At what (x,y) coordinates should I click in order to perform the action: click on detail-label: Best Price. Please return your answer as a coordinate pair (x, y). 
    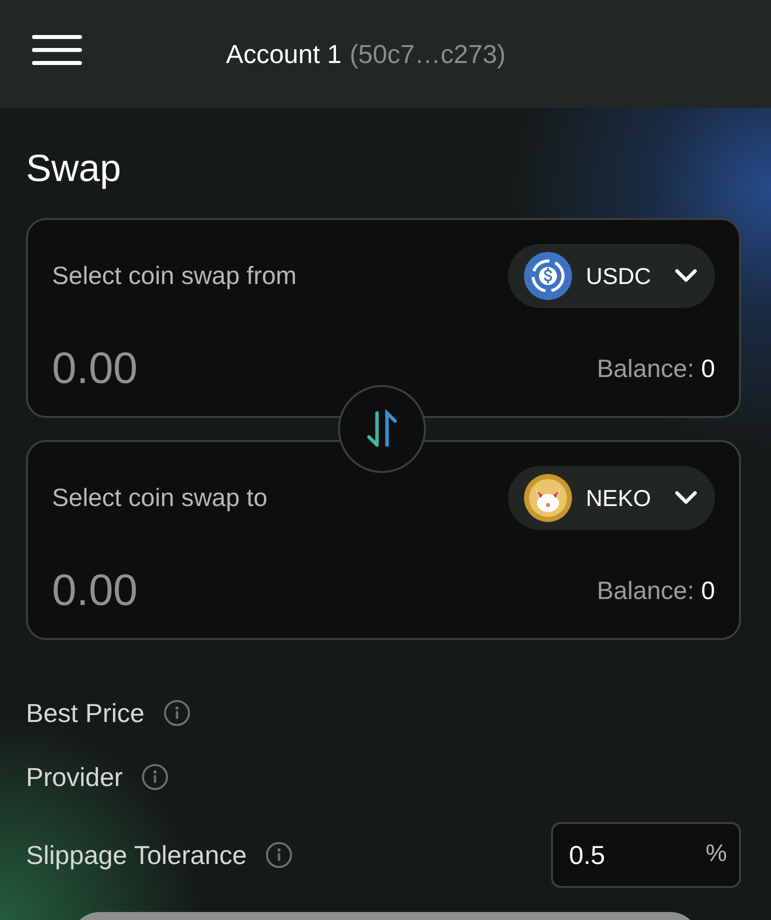
    Looking at the image, I should click on (85, 713).